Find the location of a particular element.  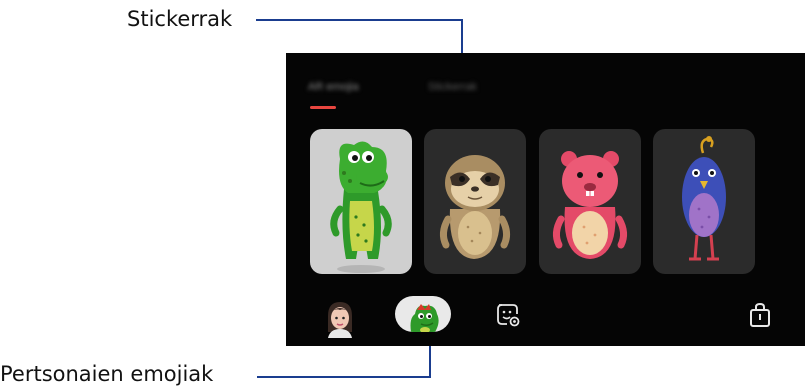

character-card-blue-bird is located at coordinates (704, 201).